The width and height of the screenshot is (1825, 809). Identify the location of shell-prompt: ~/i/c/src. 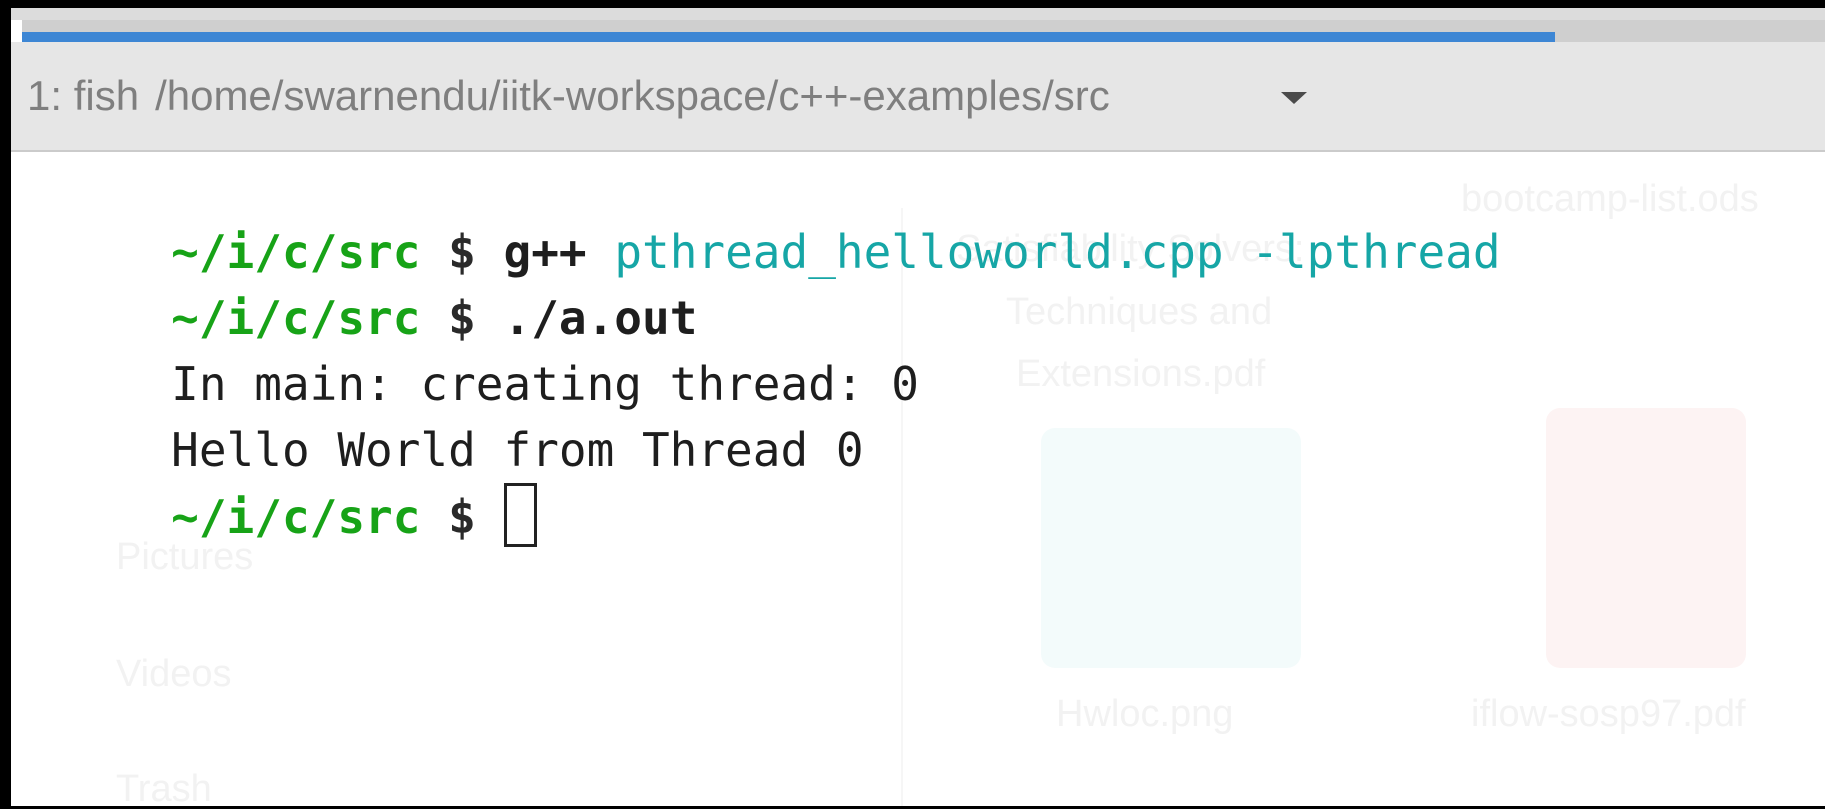
(296, 517).